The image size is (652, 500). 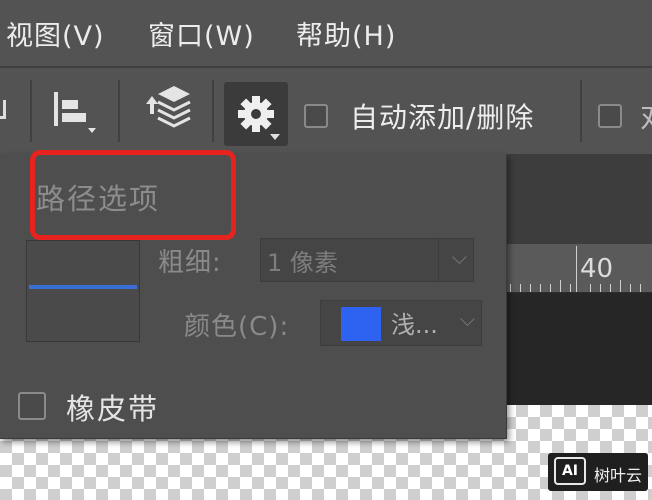 What do you see at coordinates (442, 117) in the screenshot?
I see `auto-add-delete-label: 自动添加/删除` at bounding box center [442, 117].